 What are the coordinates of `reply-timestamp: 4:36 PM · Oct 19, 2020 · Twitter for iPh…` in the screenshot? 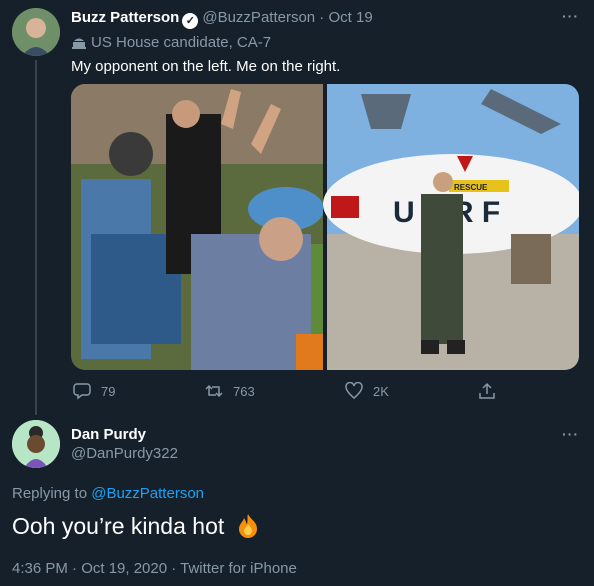 It's located at (154, 568).